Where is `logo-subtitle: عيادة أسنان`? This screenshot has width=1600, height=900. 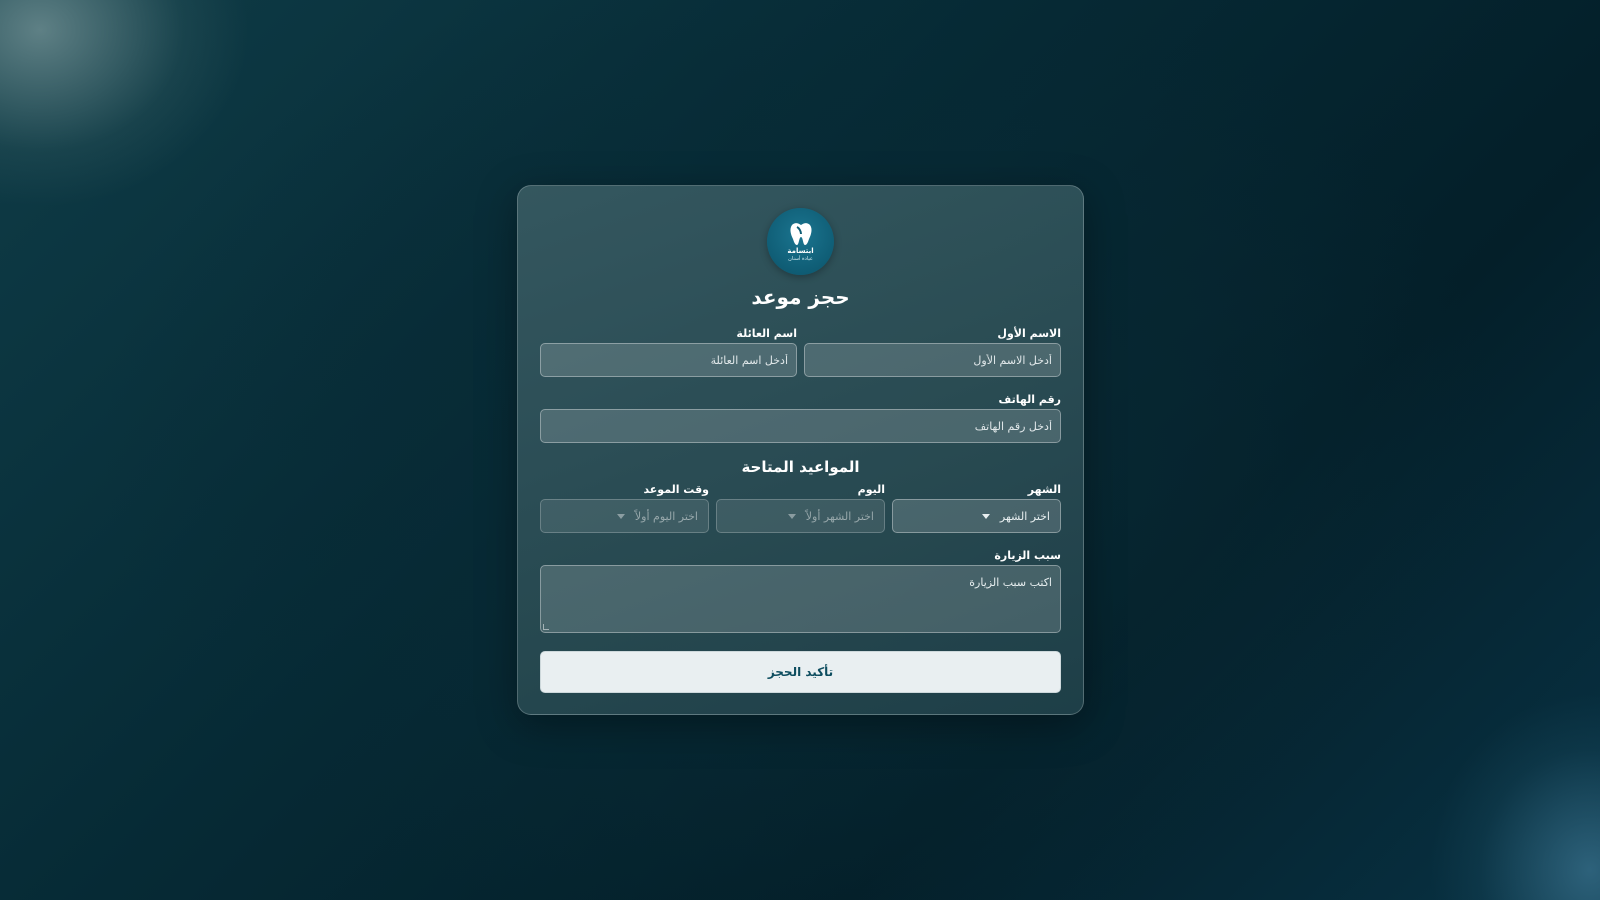
logo-subtitle: عيادة أسنان is located at coordinates (800, 258).